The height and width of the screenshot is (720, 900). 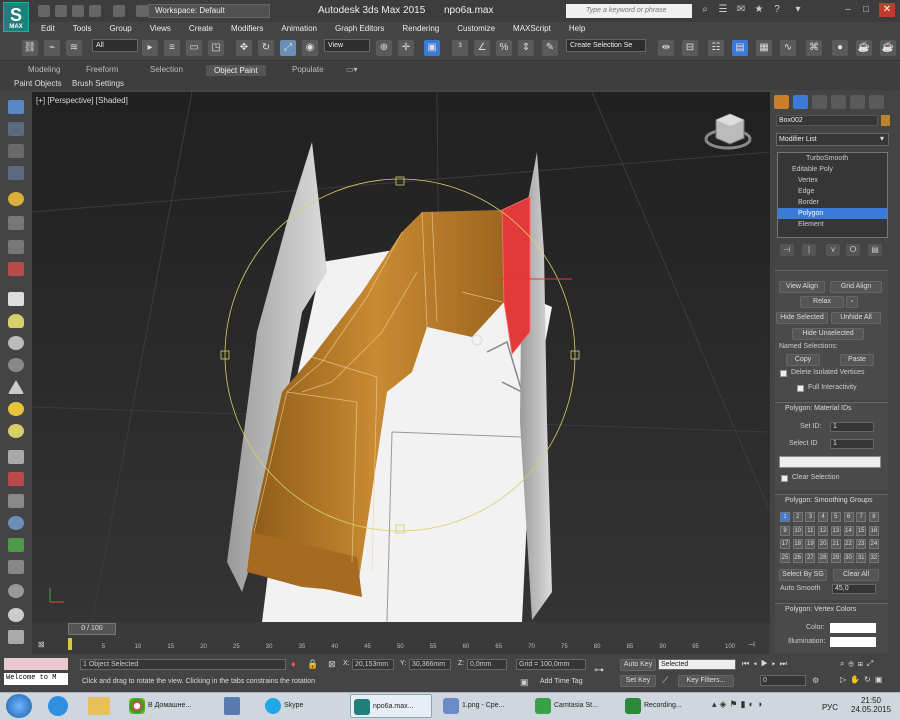 I want to click on align-icon: ⊟, so click(x=690, y=48).